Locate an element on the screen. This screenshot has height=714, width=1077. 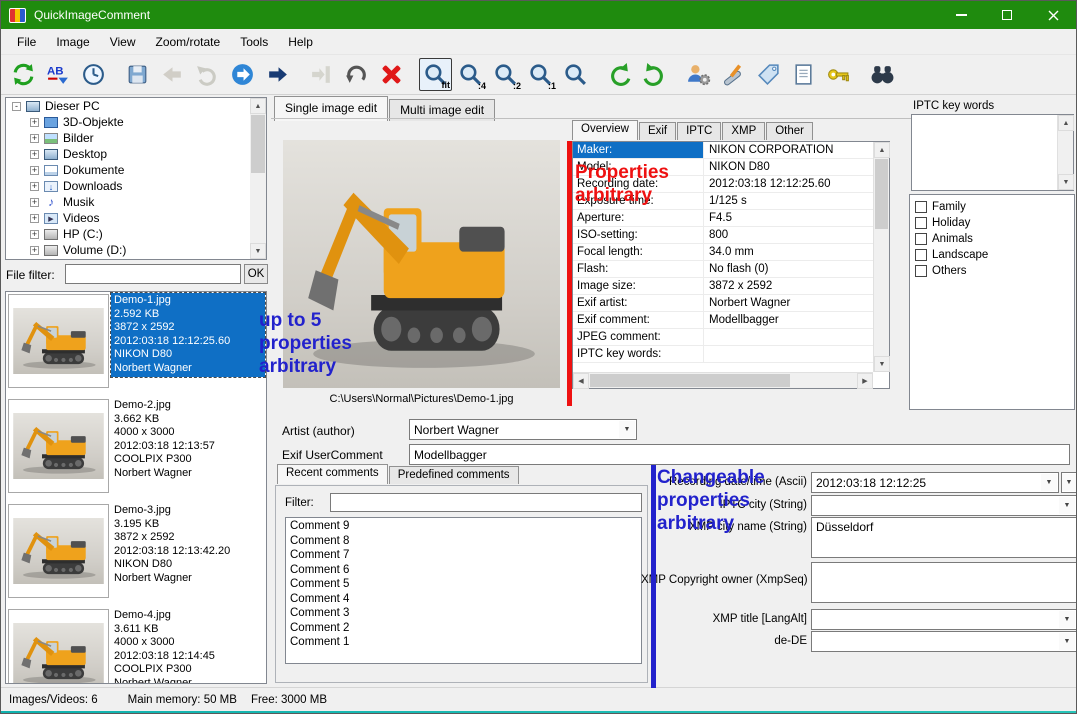
next-image-button is located at coordinates (277, 74).